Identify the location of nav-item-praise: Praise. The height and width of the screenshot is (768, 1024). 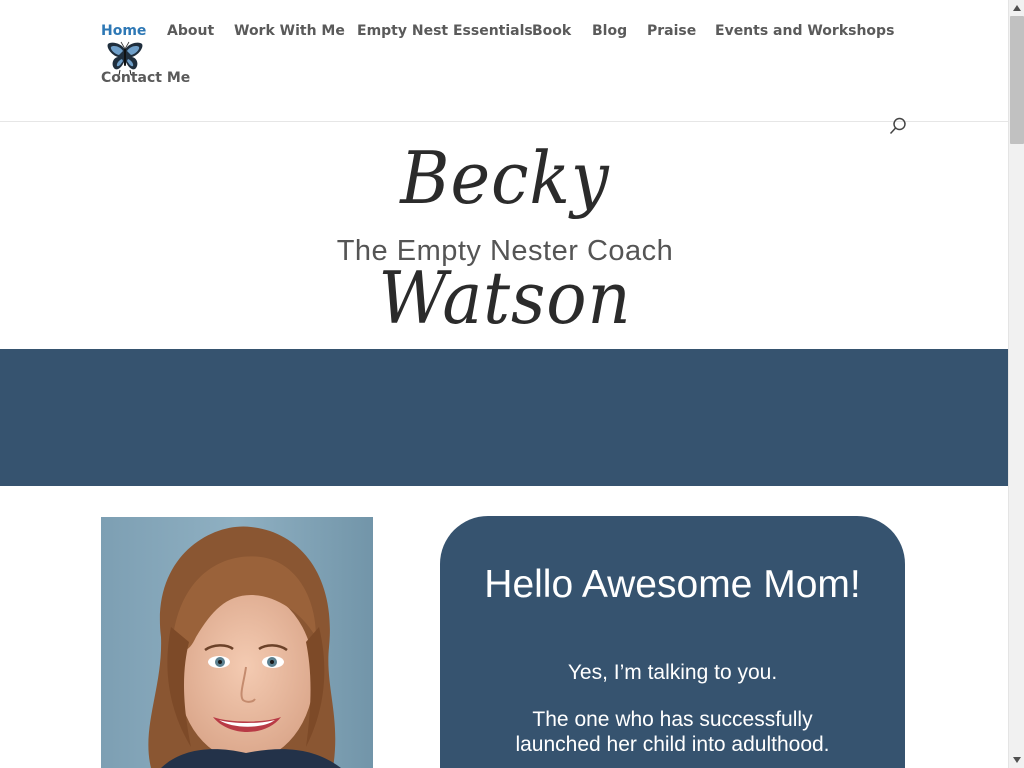
(671, 31).